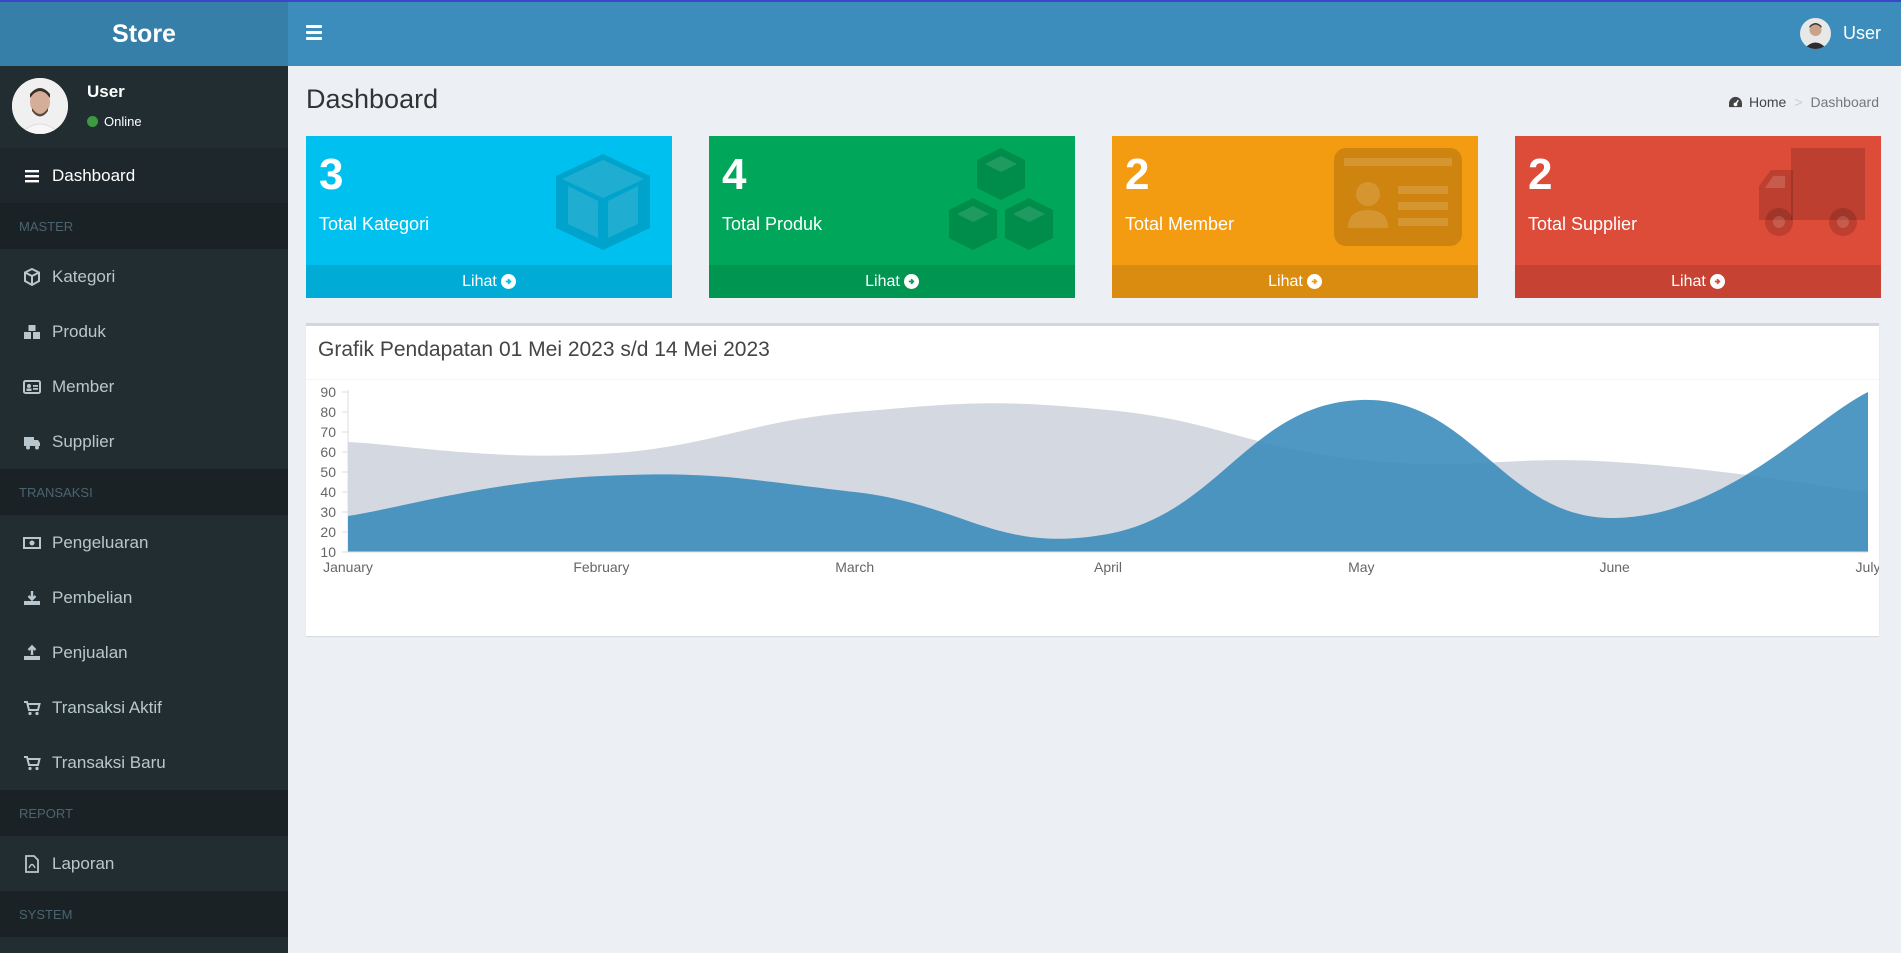 This screenshot has height=953, width=1901. What do you see at coordinates (92, 597) in the screenshot?
I see `sidebar-item-label: Pembelian` at bounding box center [92, 597].